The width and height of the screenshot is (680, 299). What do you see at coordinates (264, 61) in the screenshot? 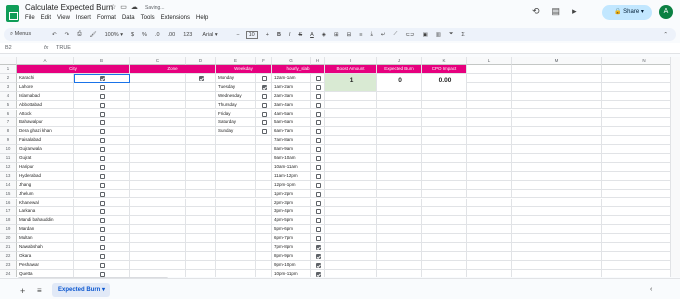
I see `column-header-f: F` at bounding box center [264, 61].